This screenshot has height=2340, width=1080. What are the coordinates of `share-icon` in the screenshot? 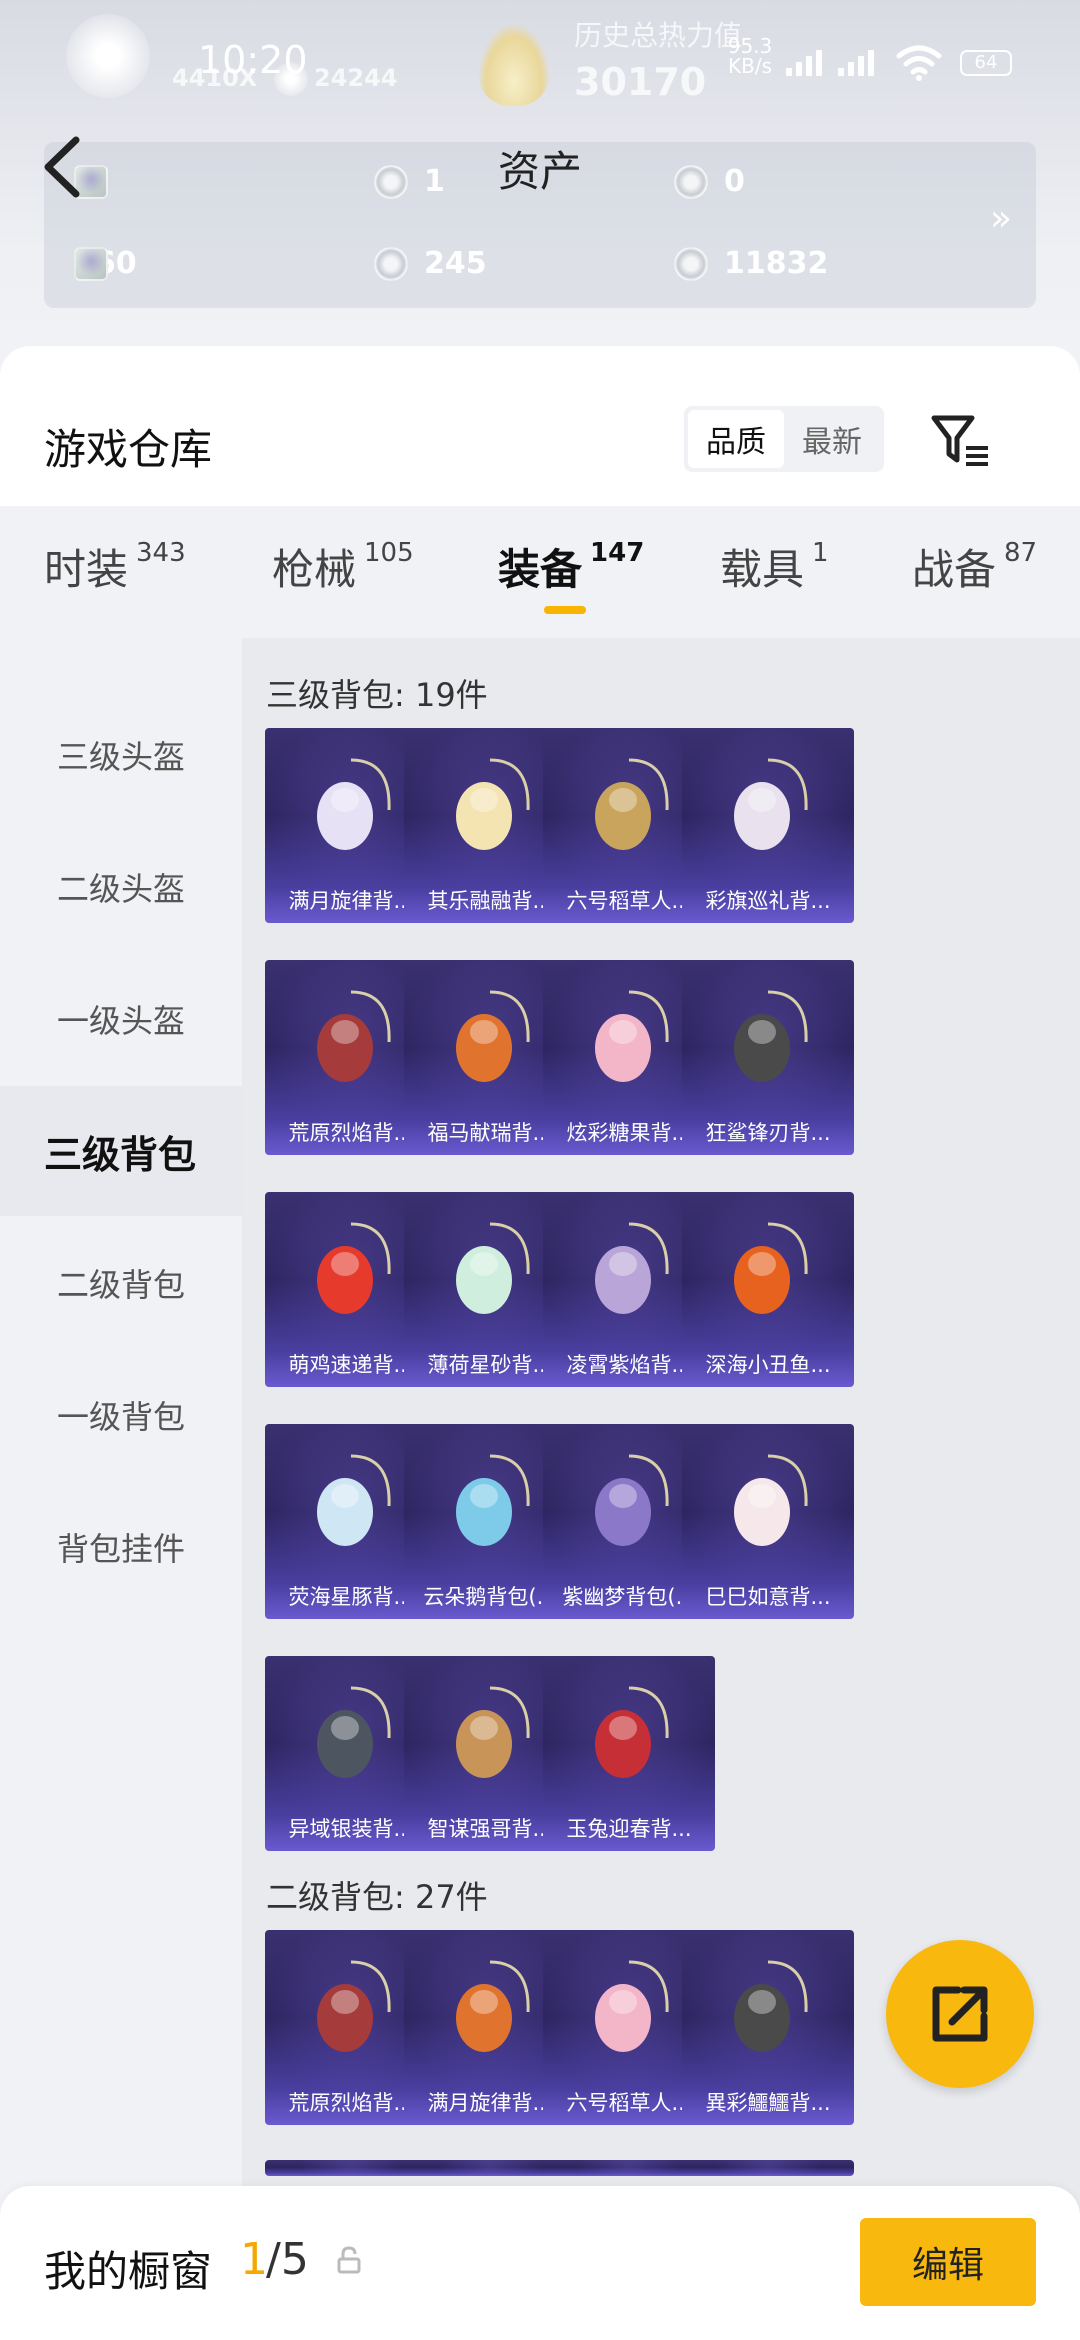 It's located at (960, 2014).